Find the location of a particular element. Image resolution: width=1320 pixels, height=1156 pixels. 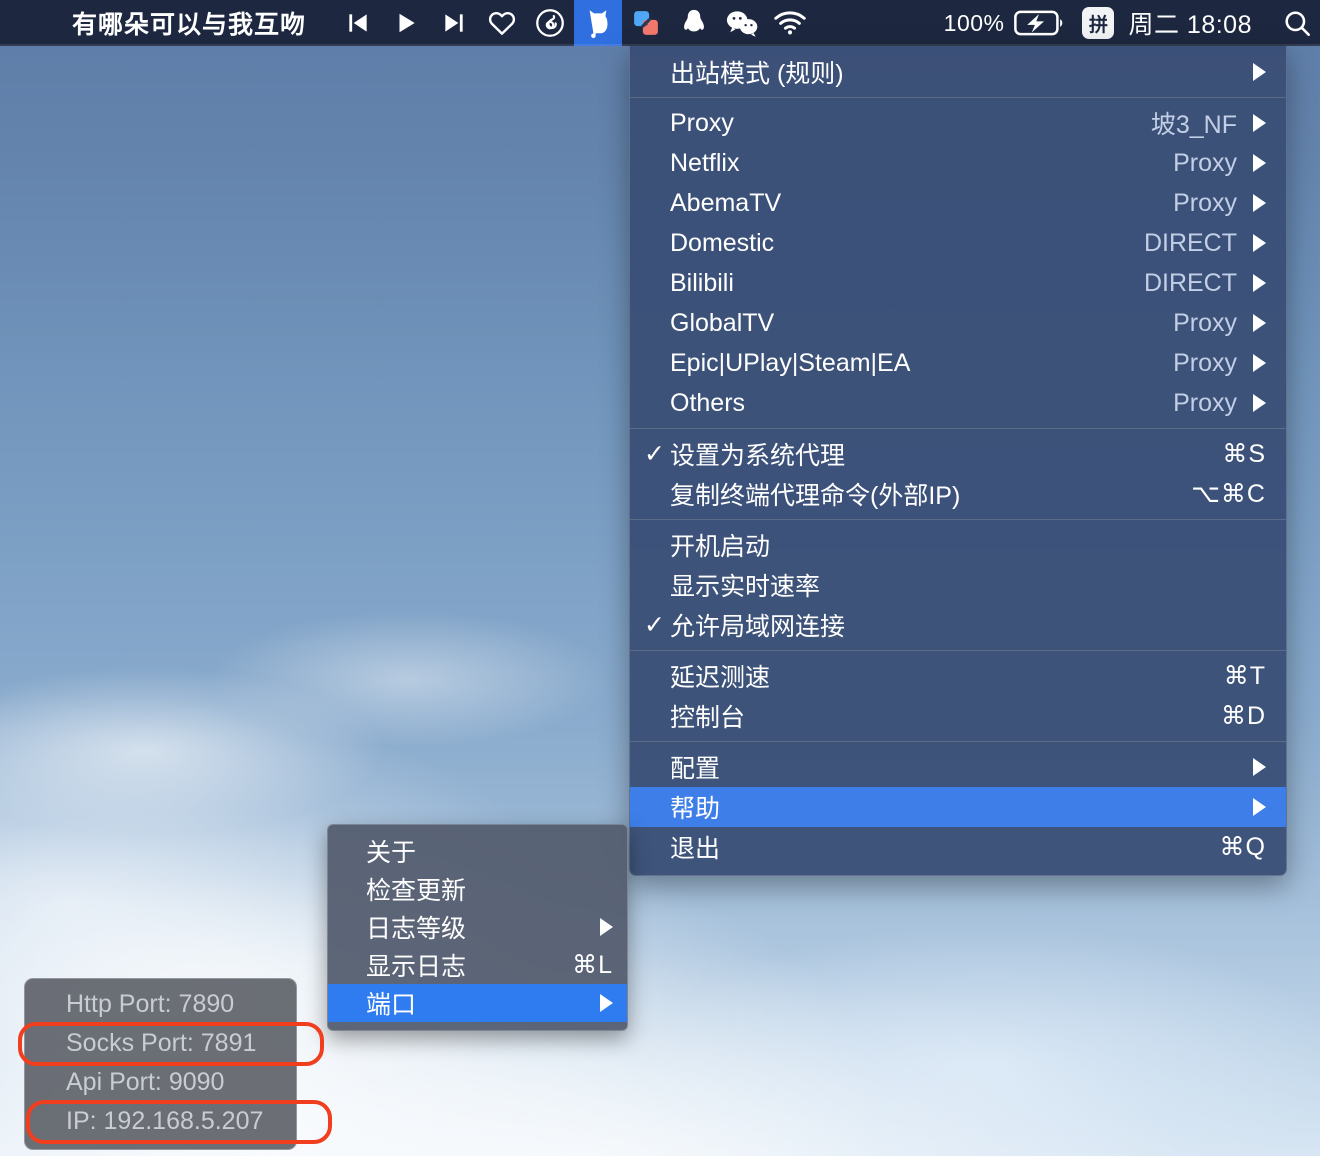

skip-next-icon is located at coordinates (454, 23).